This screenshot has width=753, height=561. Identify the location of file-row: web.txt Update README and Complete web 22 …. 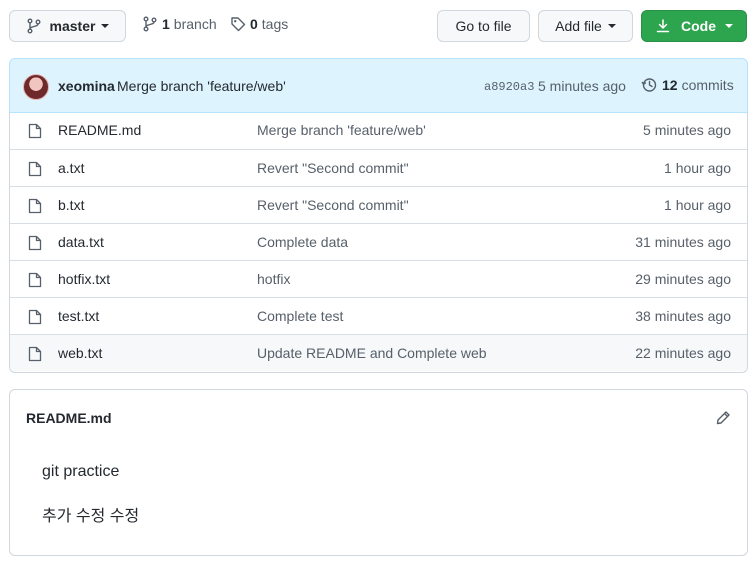
(378, 352).